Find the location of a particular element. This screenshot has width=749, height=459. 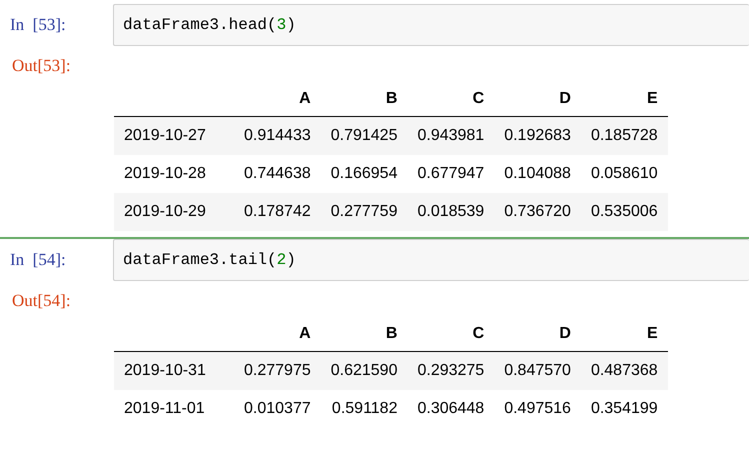

row-index: 2019-10-28 is located at coordinates (174, 174).